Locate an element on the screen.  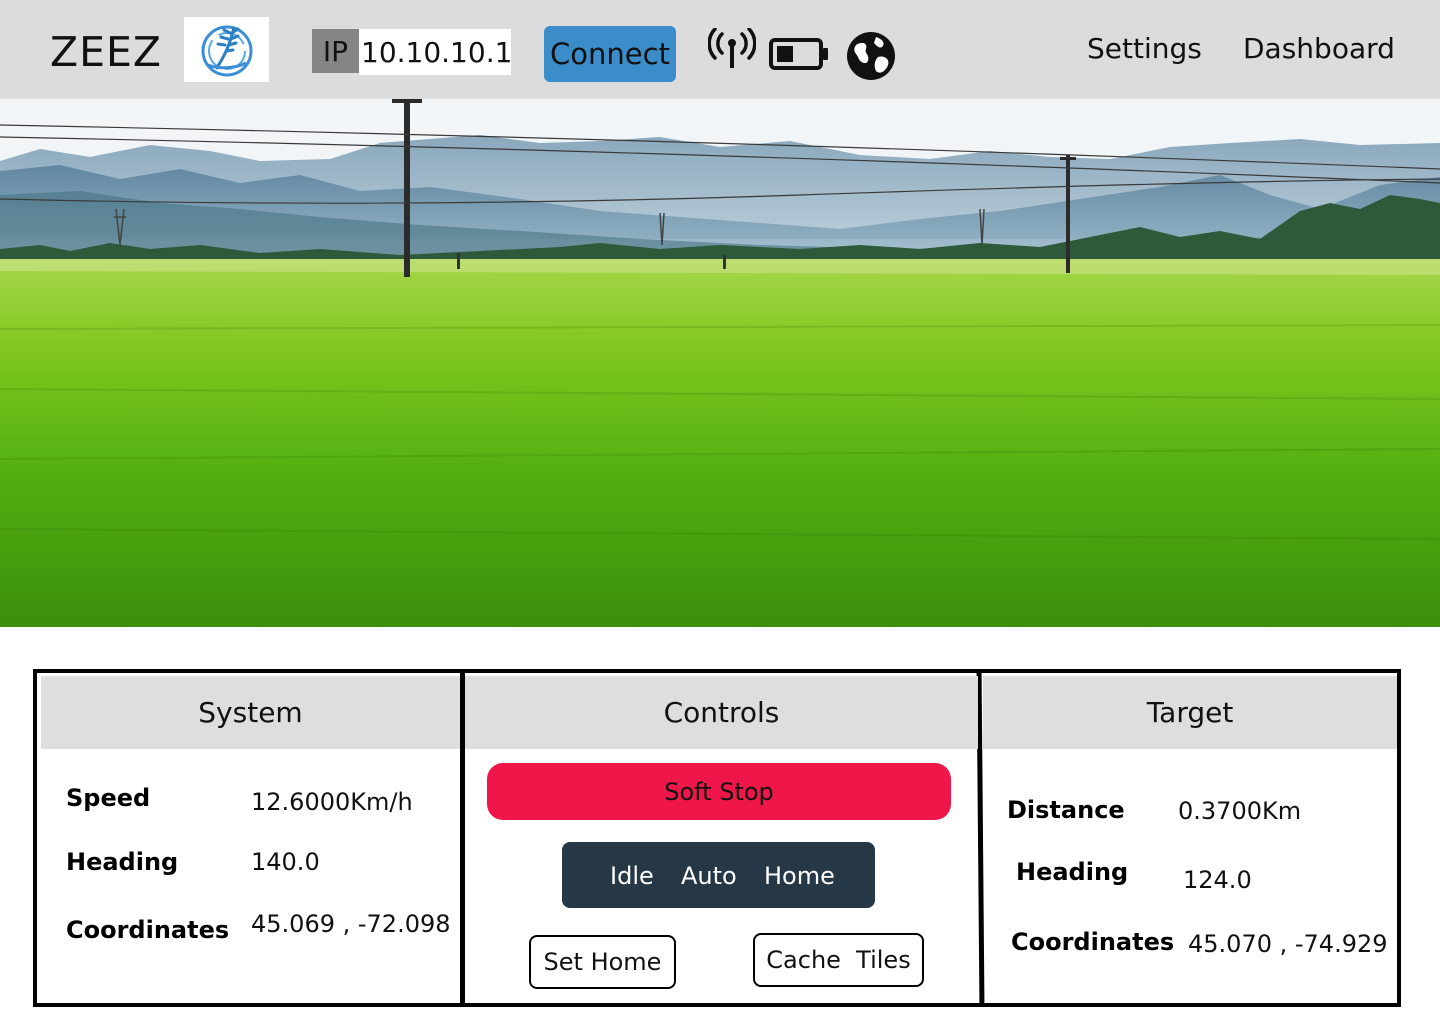
system-coordinates-value: 45.069 , -72.098 is located at coordinates (351, 924).